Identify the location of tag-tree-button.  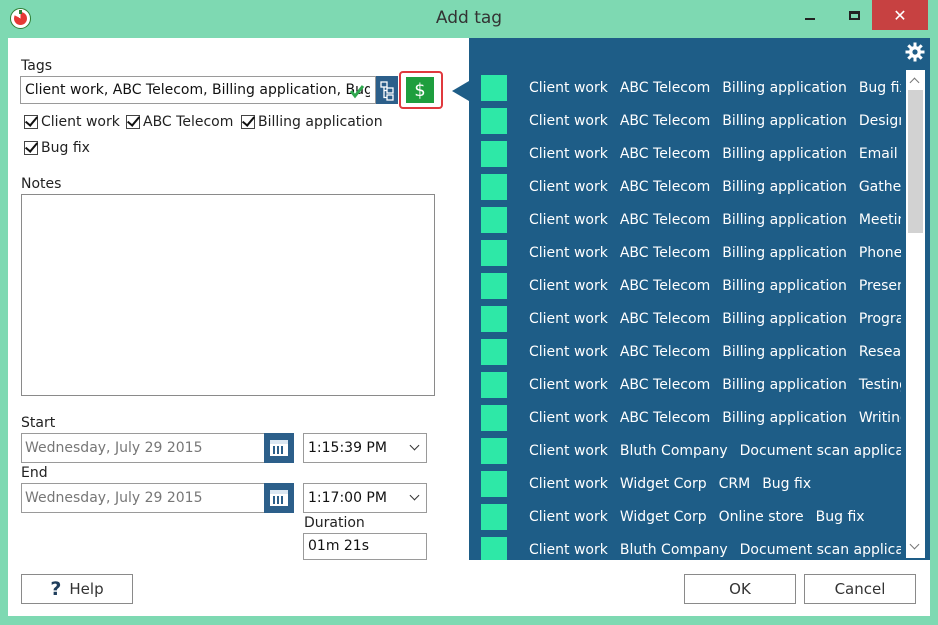
(387, 90).